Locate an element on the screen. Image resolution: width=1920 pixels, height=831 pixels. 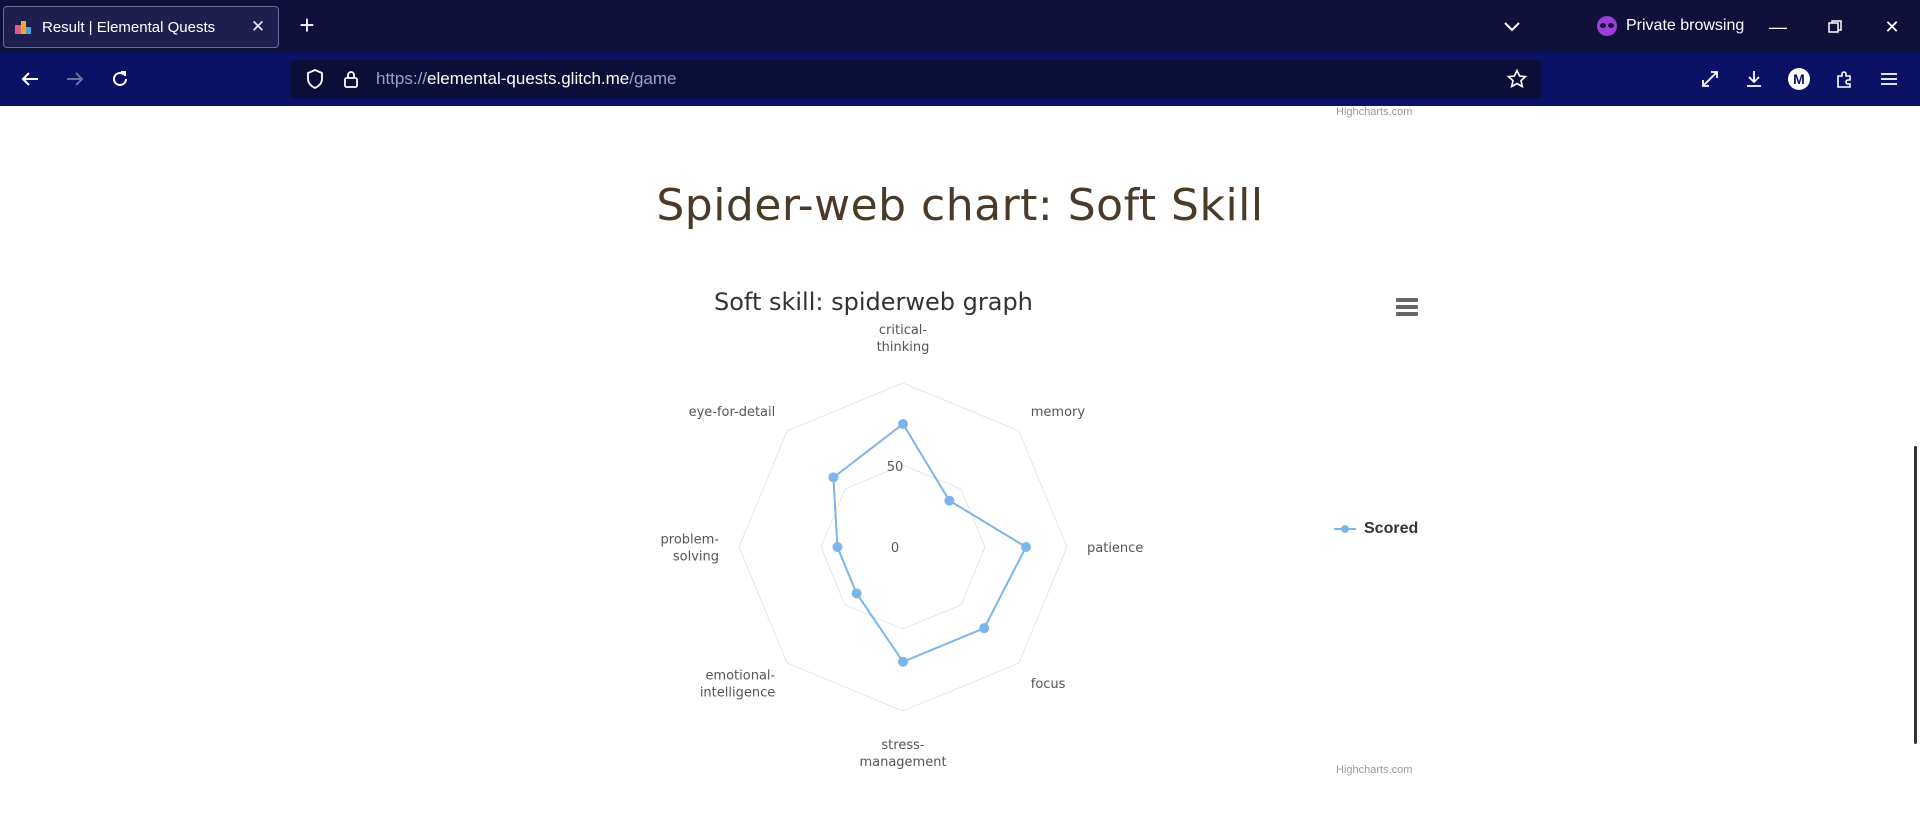
data-point-patience is located at coordinates (1026, 547).